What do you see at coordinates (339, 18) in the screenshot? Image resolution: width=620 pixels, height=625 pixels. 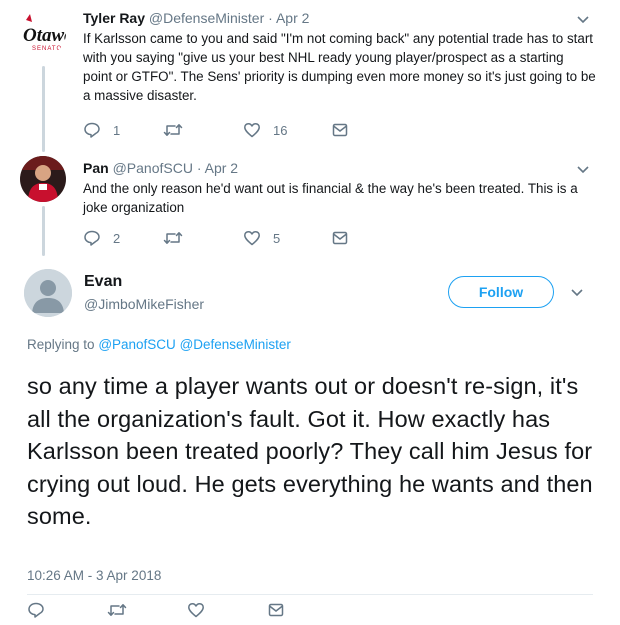 I see `tweet-header: Tyler Ray @DefenseMinister · Apr 2` at bounding box center [339, 18].